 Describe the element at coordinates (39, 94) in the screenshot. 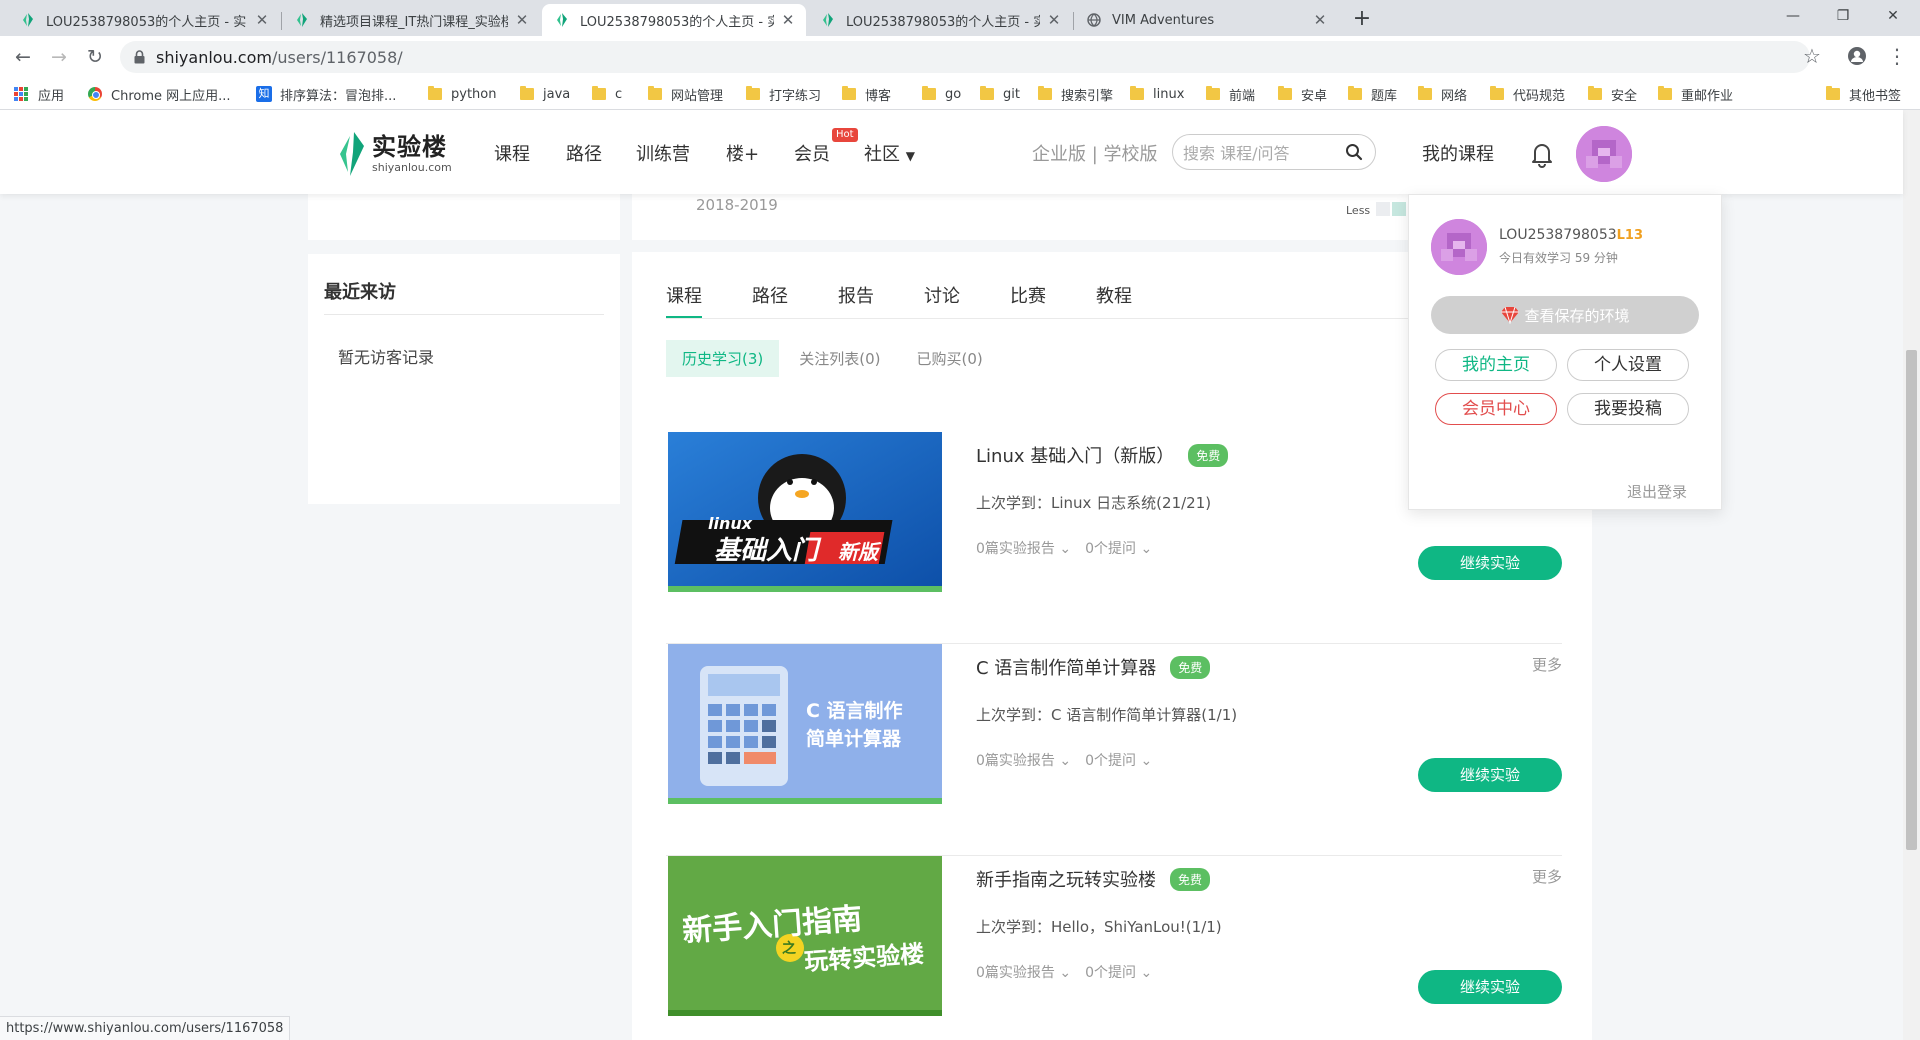

I see `bookmark-item: 应用` at that location.